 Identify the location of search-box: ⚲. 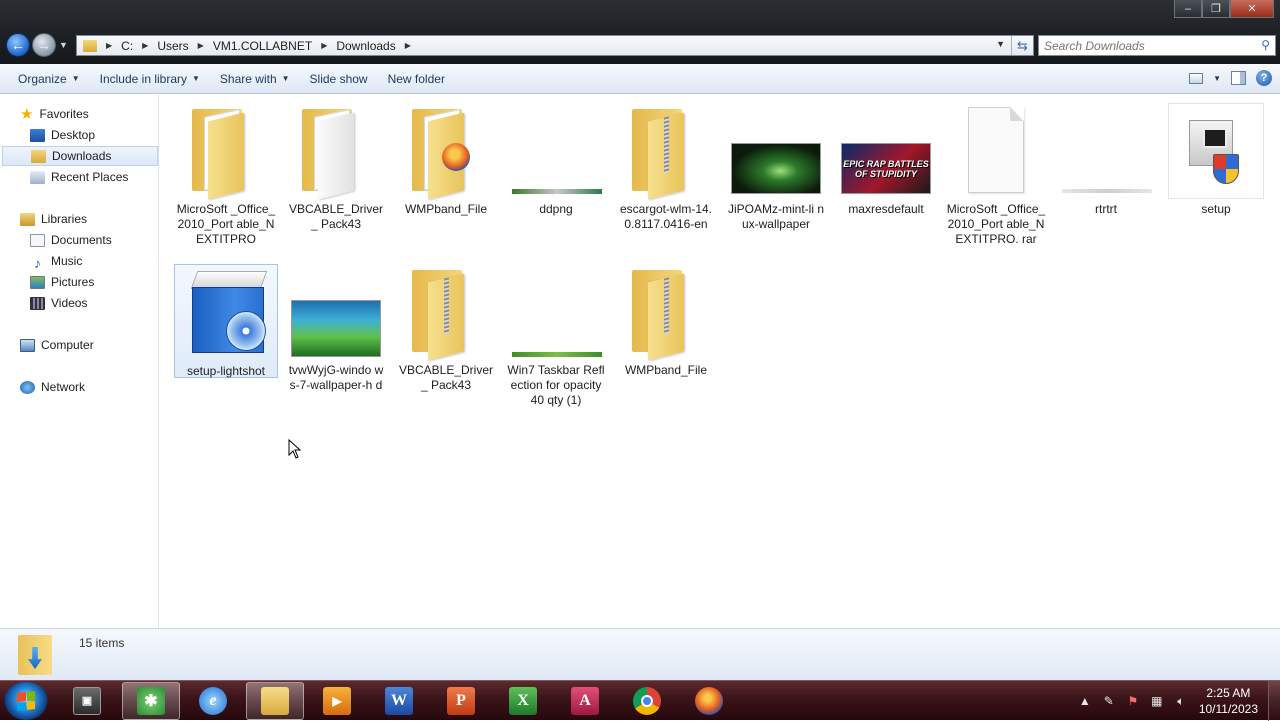
(1157, 45).